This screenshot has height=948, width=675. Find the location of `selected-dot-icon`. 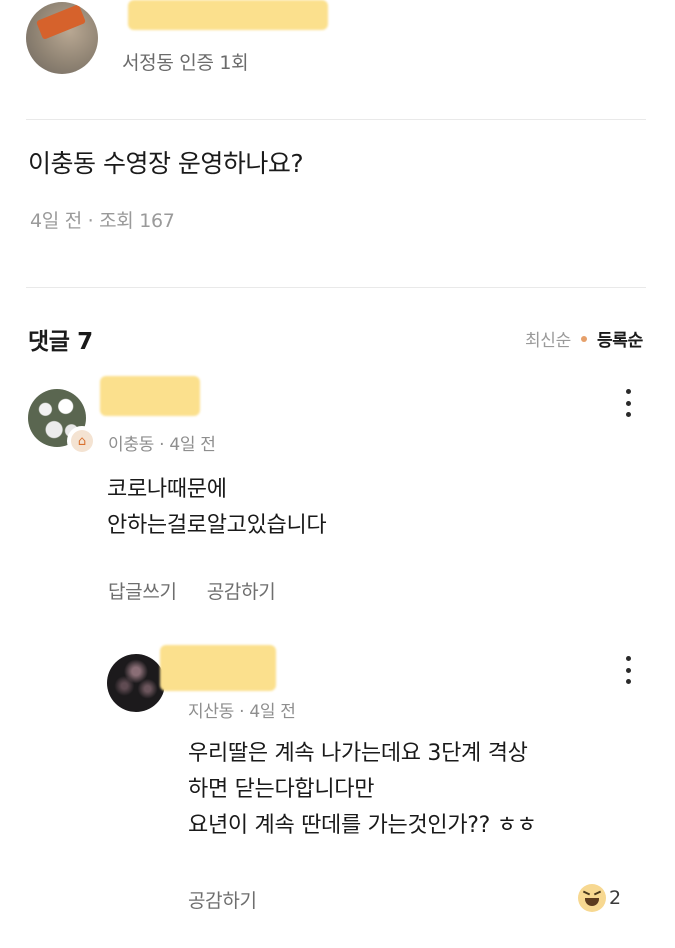

selected-dot-icon is located at coordinates (583, 338).